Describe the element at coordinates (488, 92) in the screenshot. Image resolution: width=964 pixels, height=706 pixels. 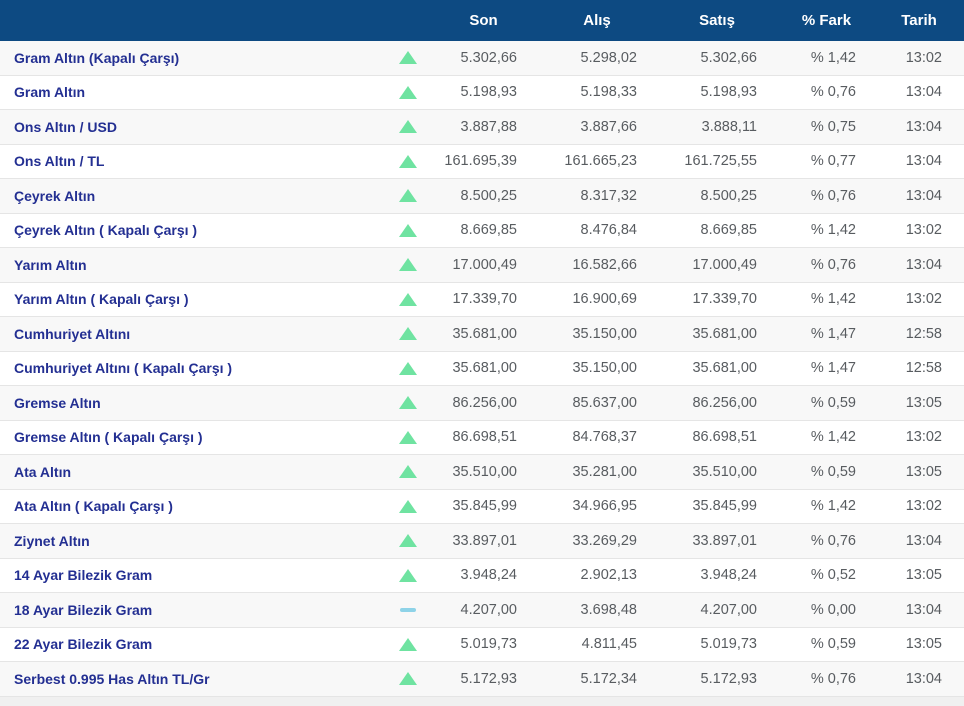
I see `son-value: 5.198,93` at that location.